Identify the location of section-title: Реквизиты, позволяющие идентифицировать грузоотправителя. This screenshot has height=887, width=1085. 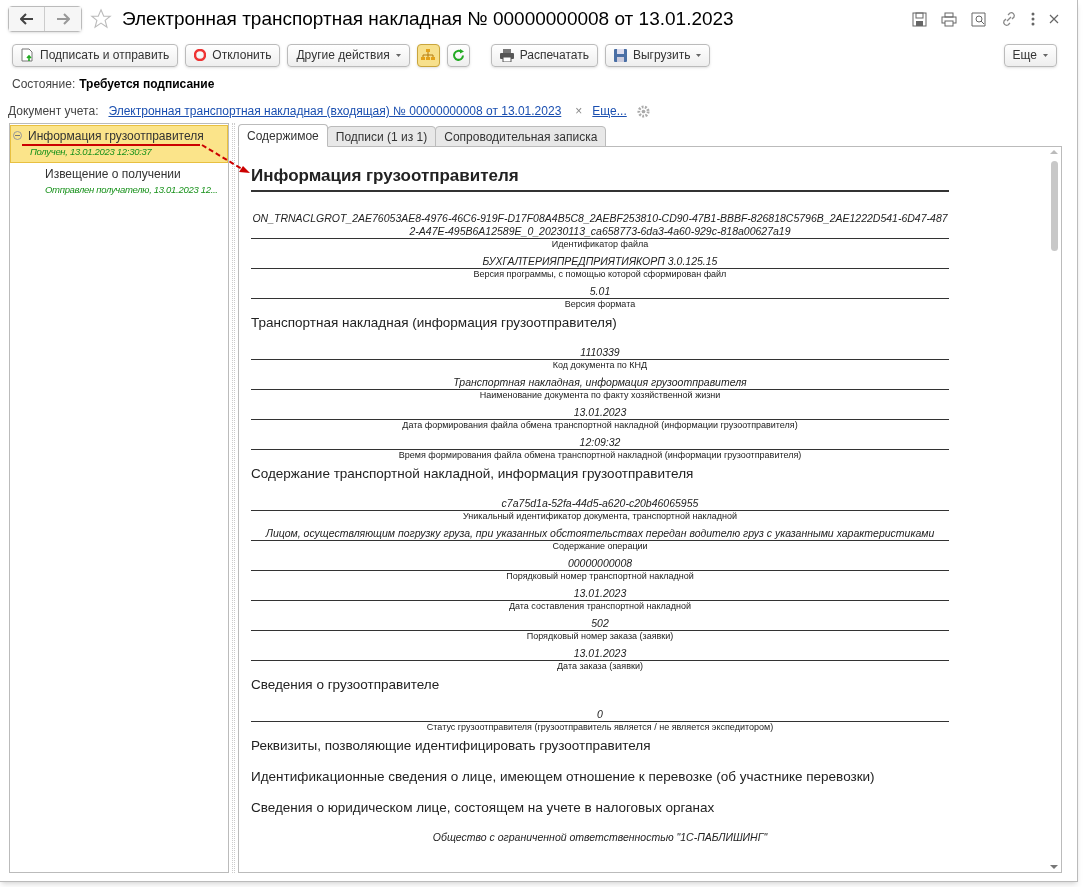
(451, 745).